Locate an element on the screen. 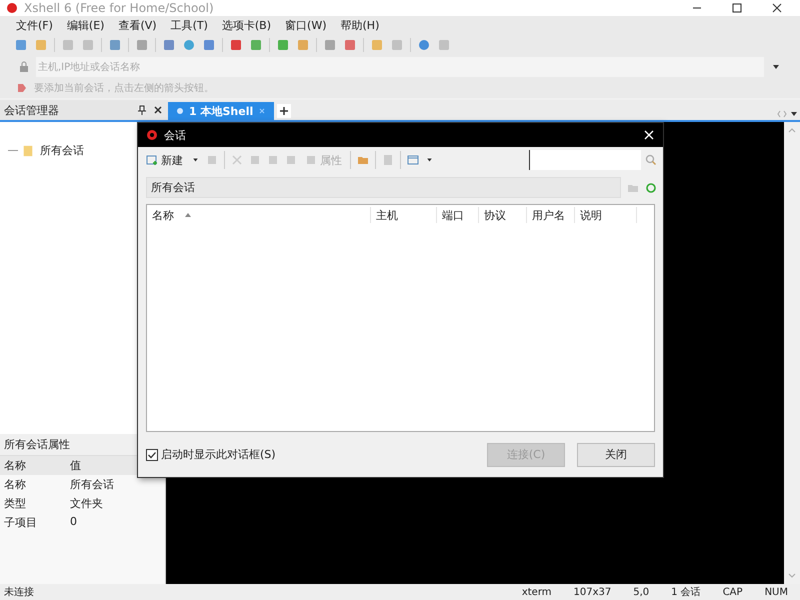  status-text: CAP is located at coordinates (732, 592).